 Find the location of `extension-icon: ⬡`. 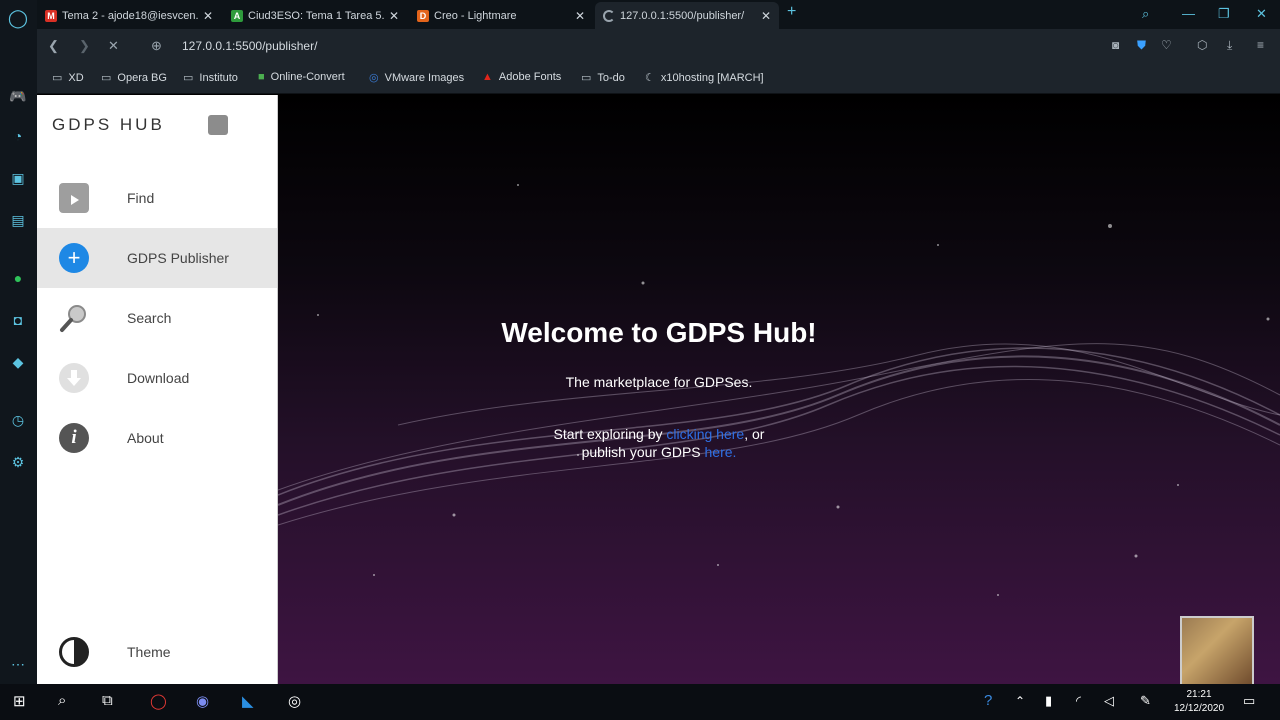

extension-icon: ⬡ is located at coordinates (1202, 45).